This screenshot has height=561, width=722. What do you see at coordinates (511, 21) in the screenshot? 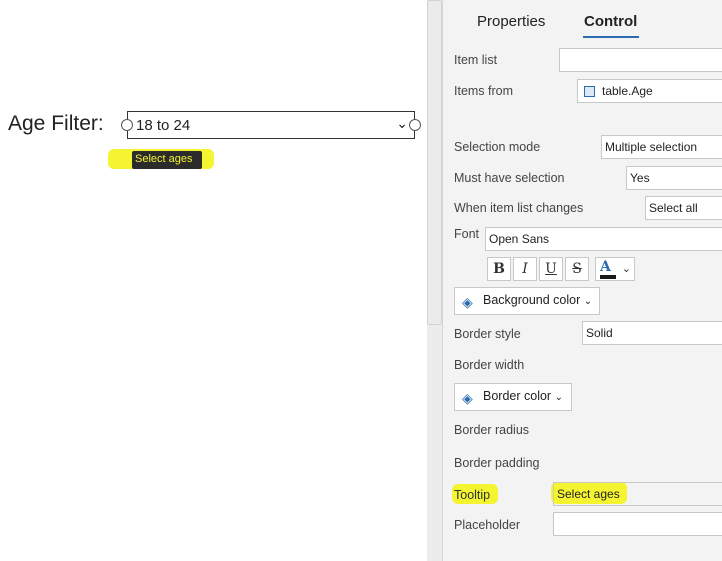
I see `tab-properties: Properties` at bounding box center [511, 21].